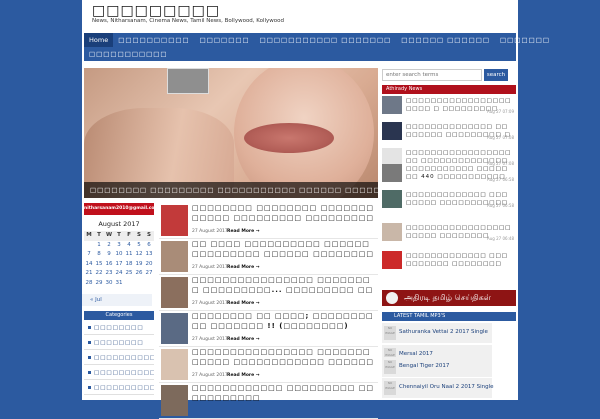  I want to click on email-contact: nitharsanam2010@gmail.com, so click(121, 209).